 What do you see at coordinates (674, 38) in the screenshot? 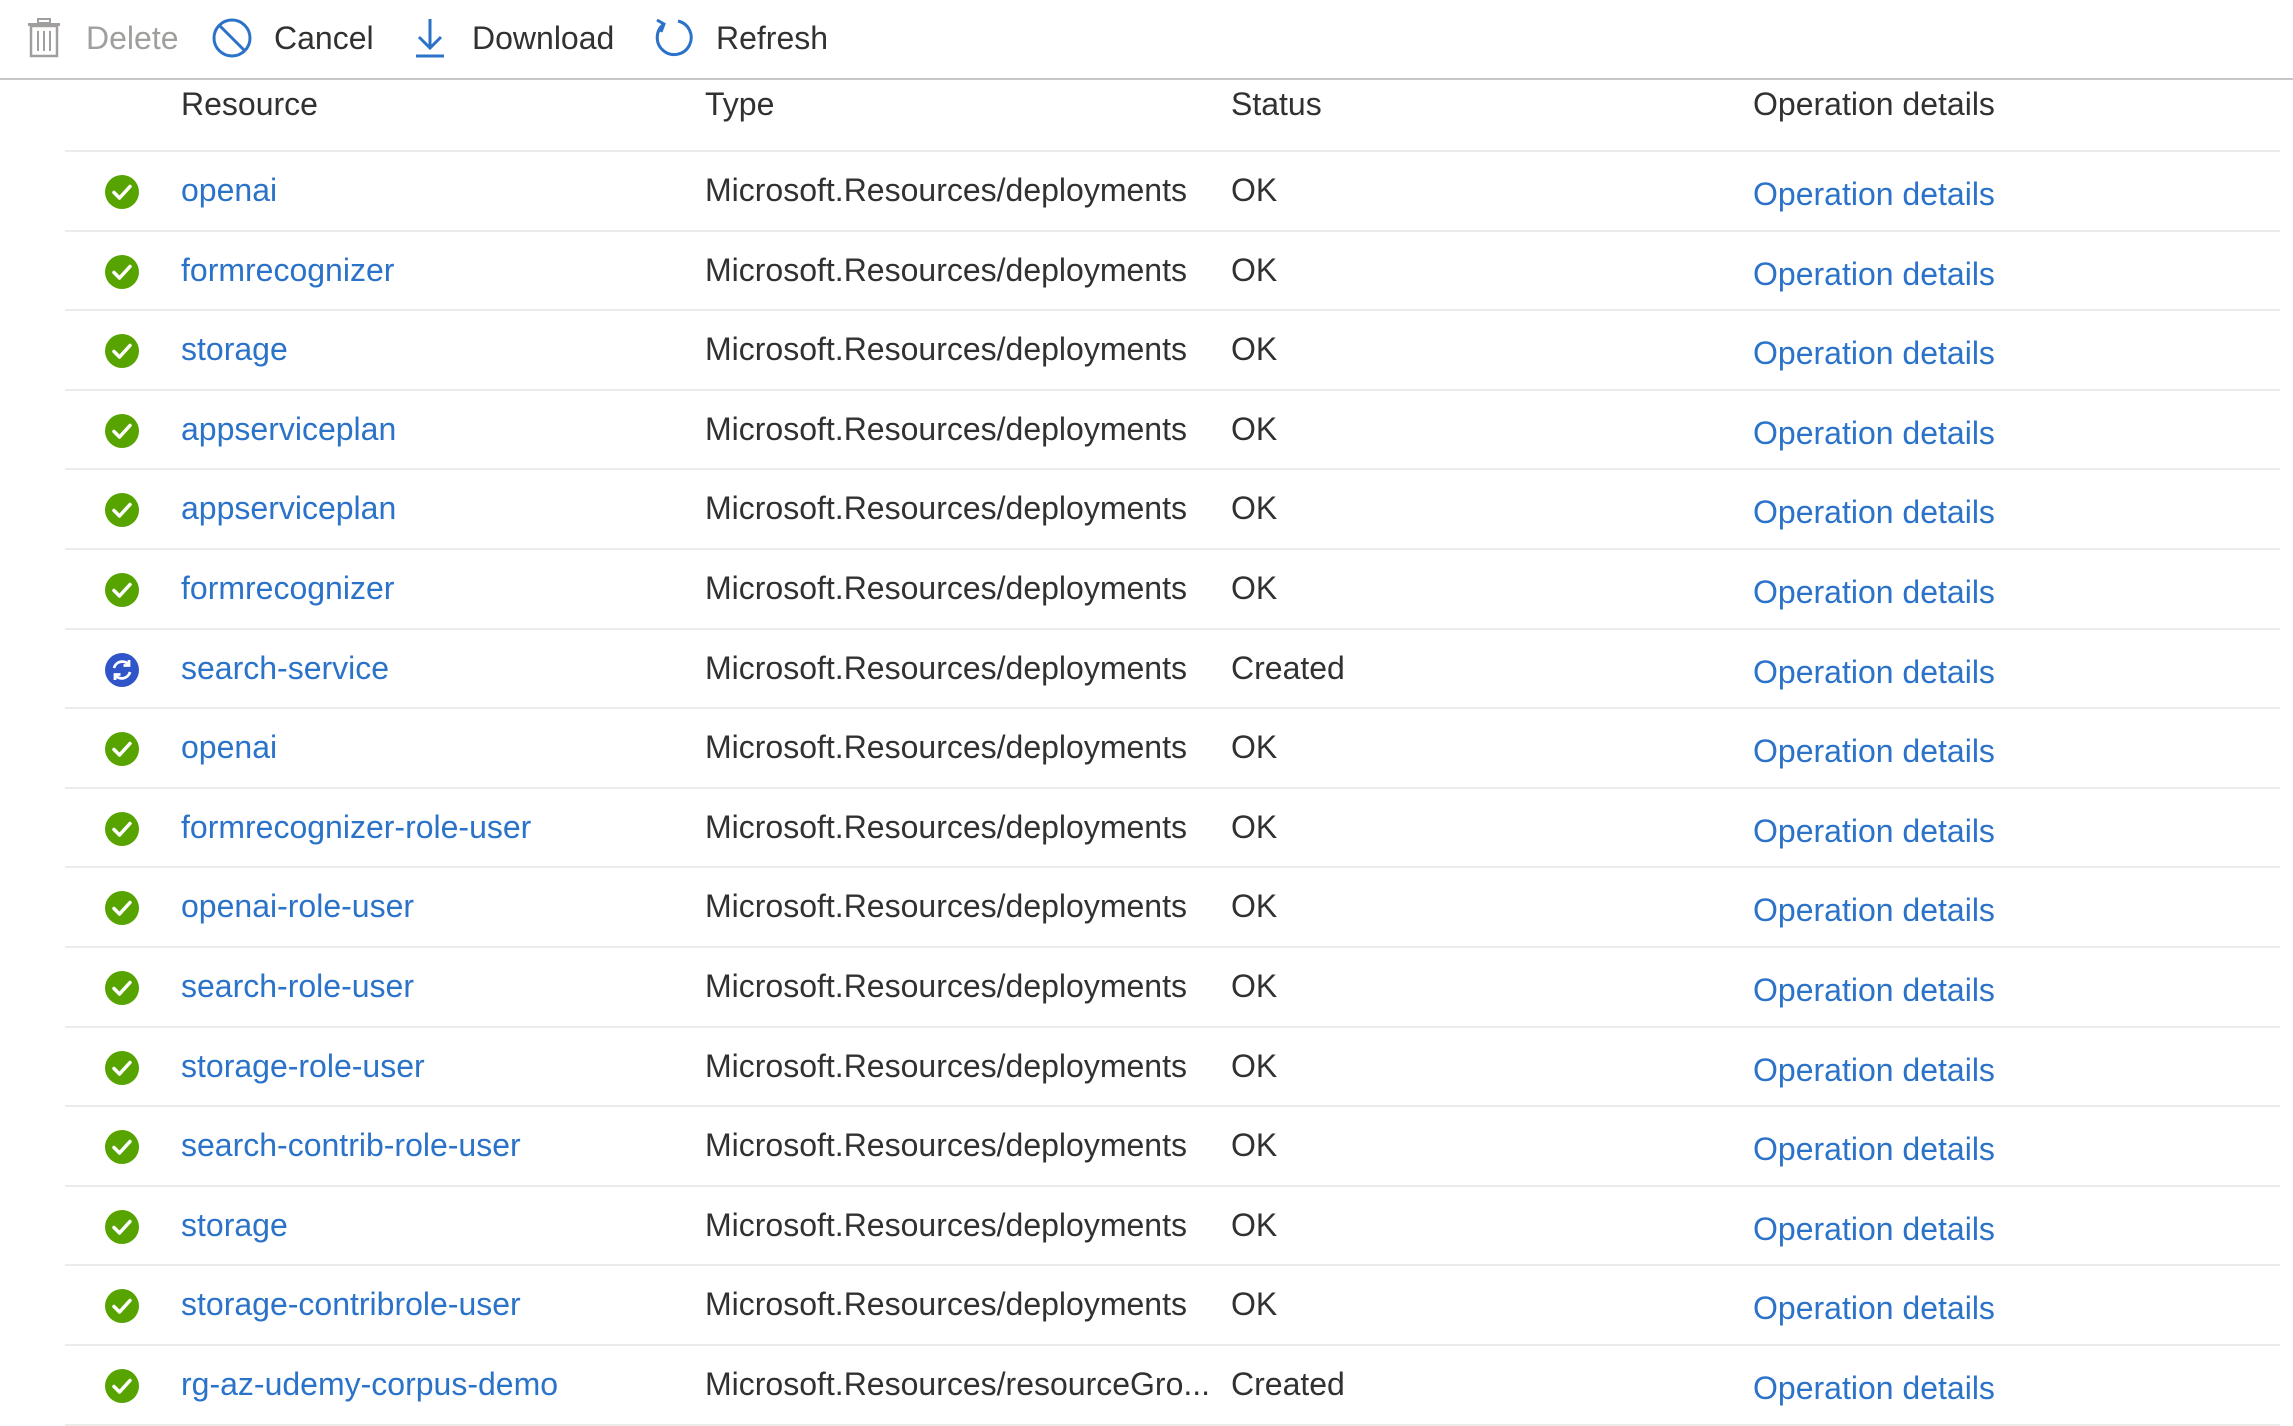
I see `refresh-icon` at bounding box center [674, 38].